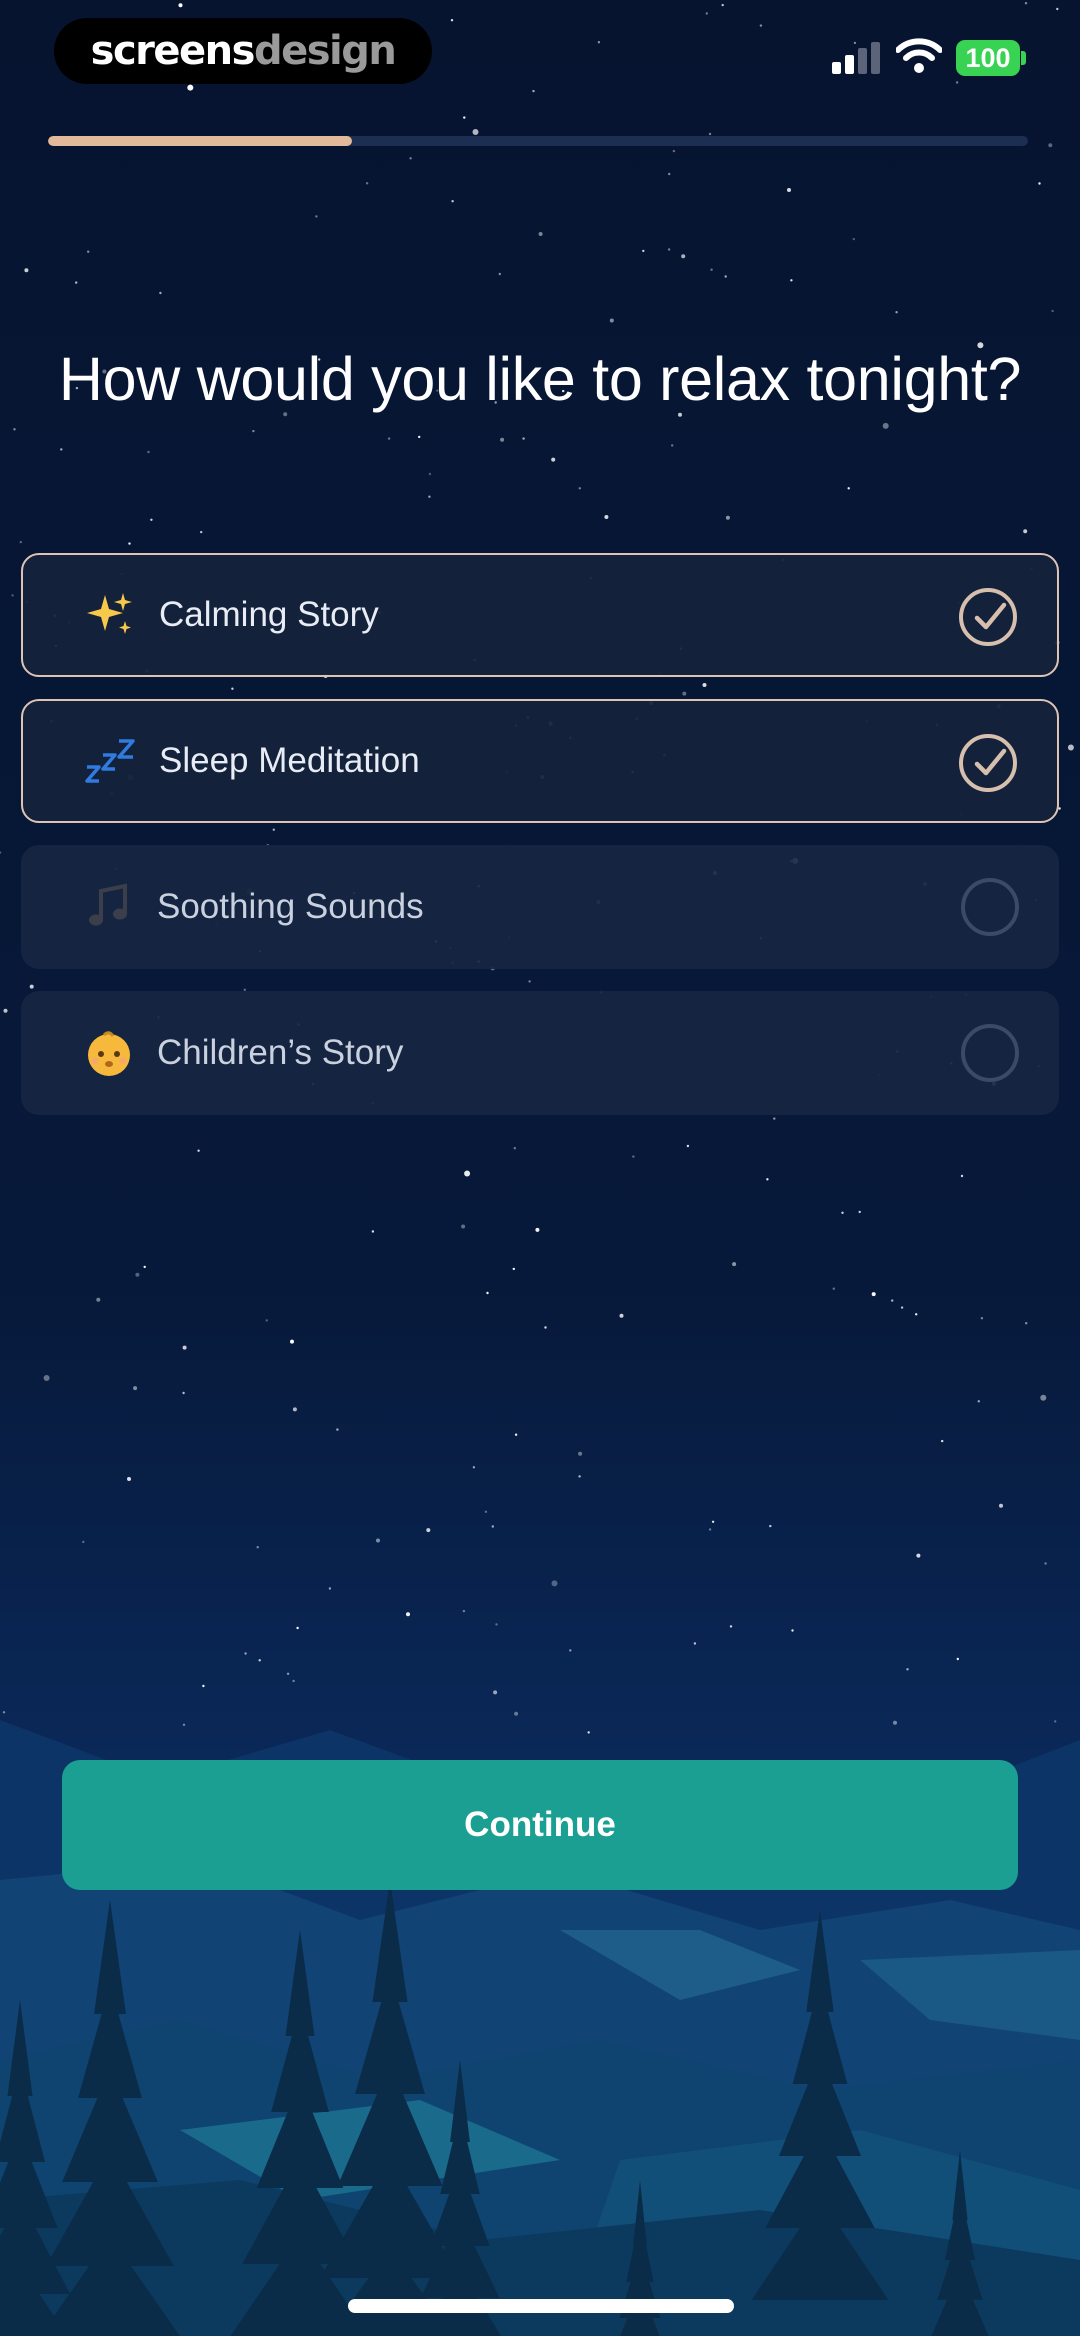  Describe the element at coordinates (540, 1053) in the screenshot. I see `option-childrens-story: Children’s Story` at that location.